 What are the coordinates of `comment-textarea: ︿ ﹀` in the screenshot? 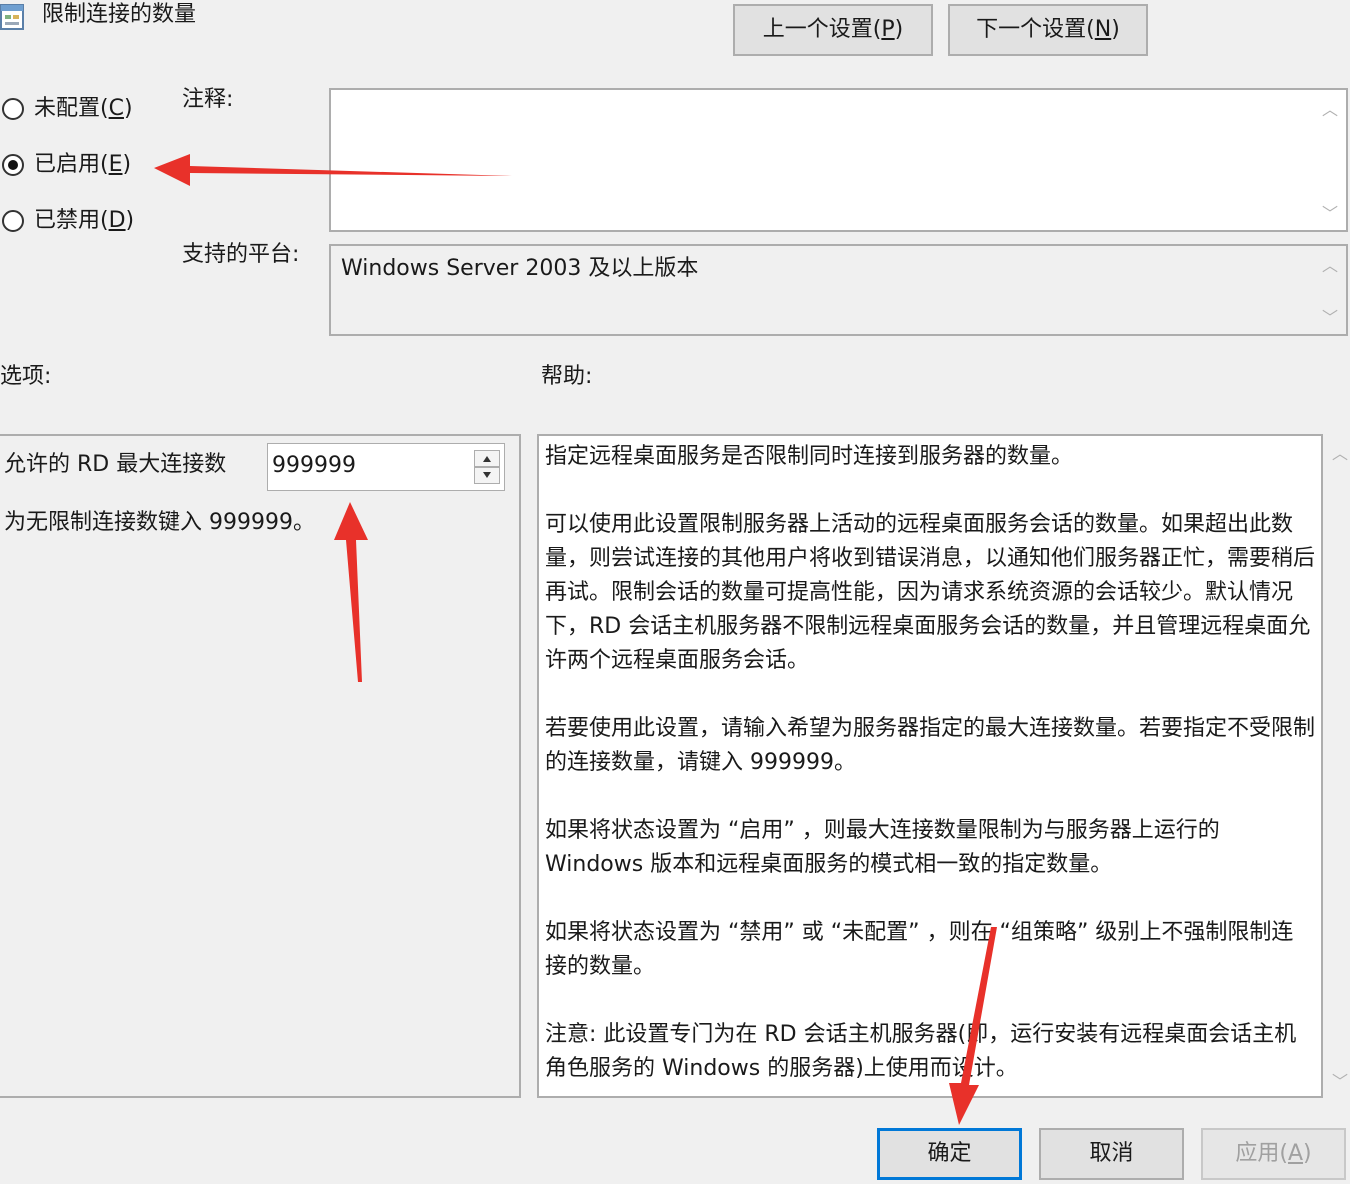 It's located at (838, 160).